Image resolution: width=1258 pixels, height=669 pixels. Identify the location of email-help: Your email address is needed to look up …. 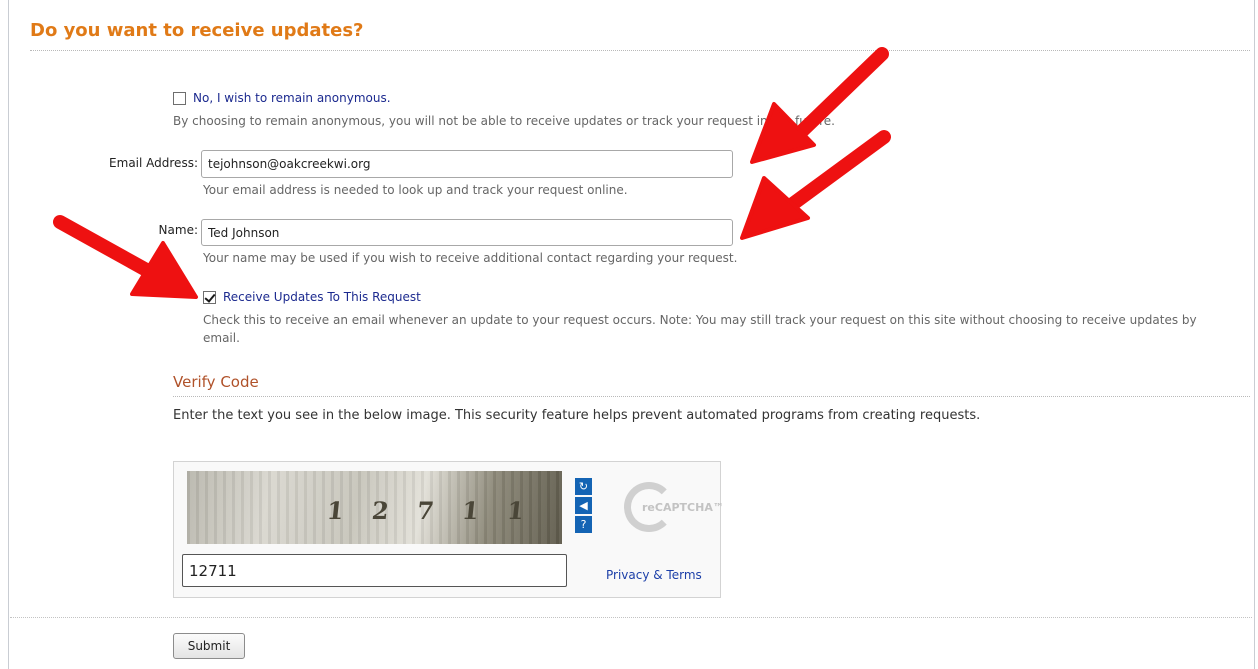
(415, 190).